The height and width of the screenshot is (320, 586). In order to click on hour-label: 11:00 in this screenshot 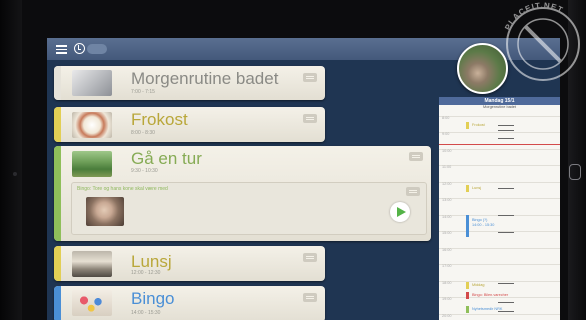, I will do `click(447, 167)`.